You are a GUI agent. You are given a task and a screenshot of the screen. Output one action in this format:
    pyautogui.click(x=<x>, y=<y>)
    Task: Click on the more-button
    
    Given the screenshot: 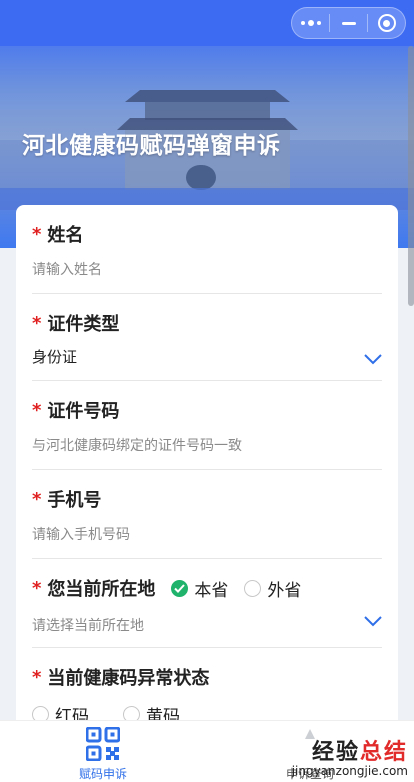 What is the action you would take?
    pyautogui.click(x=310, y=23)
    